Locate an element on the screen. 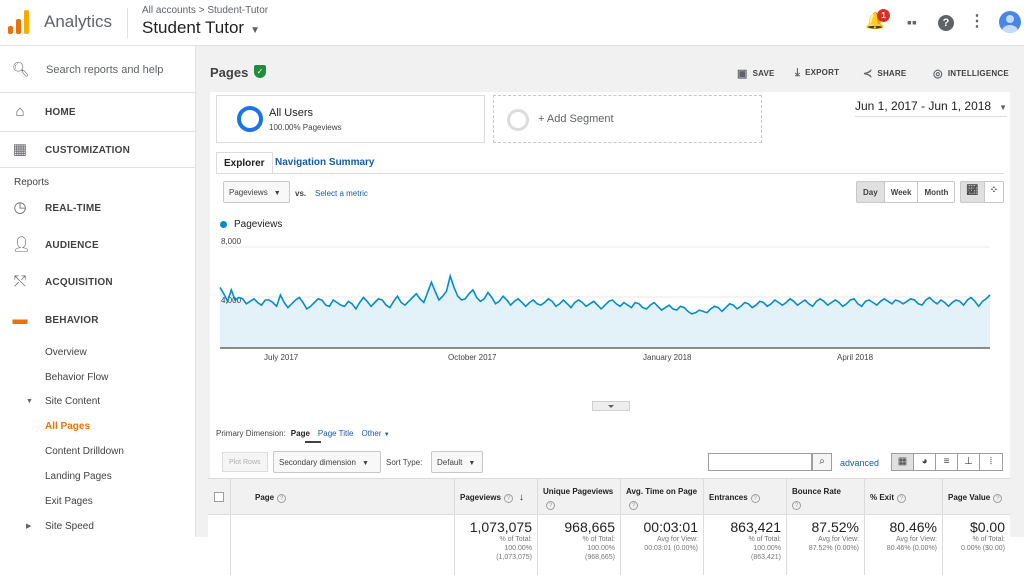 This screenshot has height=575, width=1024. total-sub: (863,421) is located at coordinates (766, 557).